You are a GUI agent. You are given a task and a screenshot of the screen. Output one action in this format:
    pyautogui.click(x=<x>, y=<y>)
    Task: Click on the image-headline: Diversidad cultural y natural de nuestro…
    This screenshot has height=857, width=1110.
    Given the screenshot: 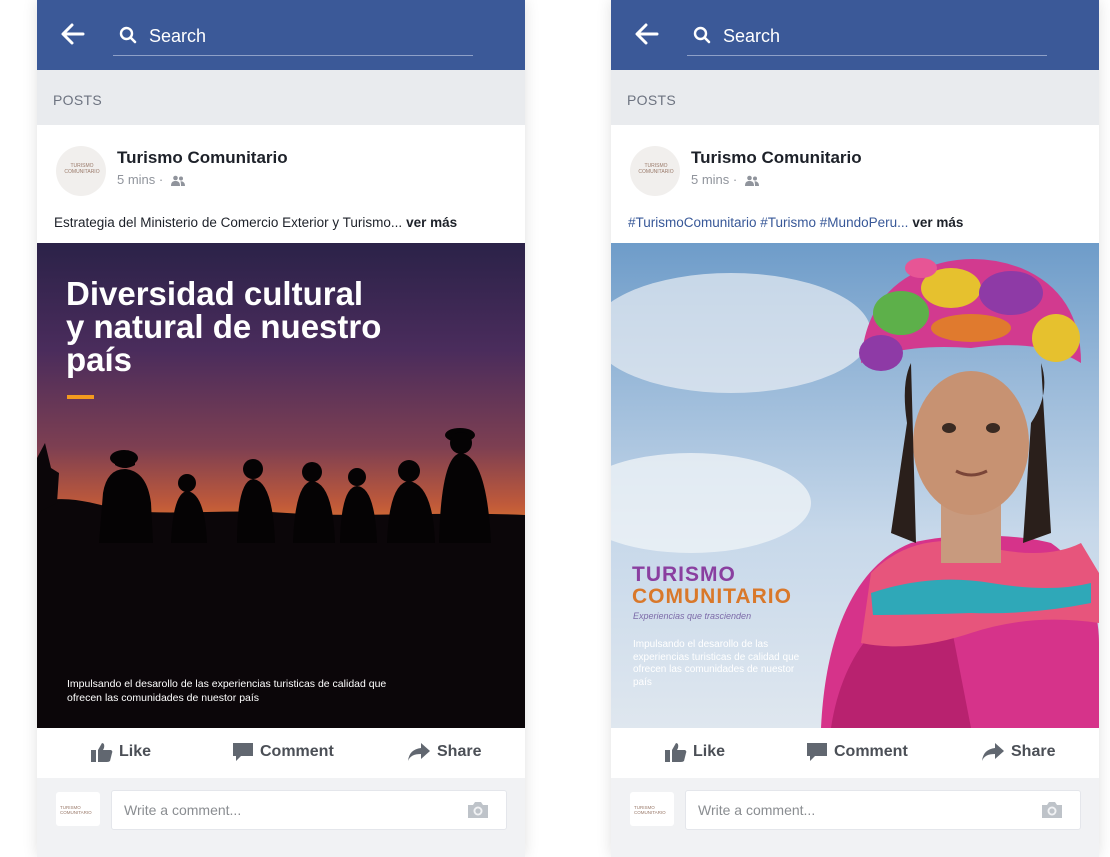 What is the action you would take?
    pyautogui.click(x=224, y=326)
    